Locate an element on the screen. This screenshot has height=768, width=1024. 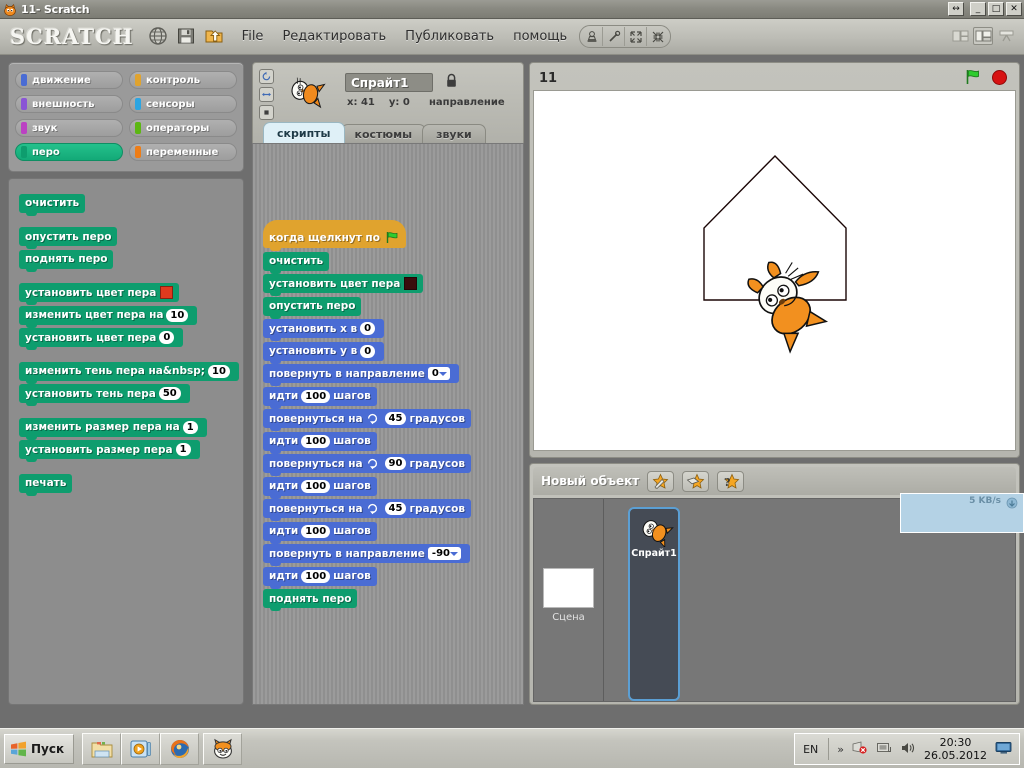
block-motion: установить y в0 is located at coordinates (324, 352).